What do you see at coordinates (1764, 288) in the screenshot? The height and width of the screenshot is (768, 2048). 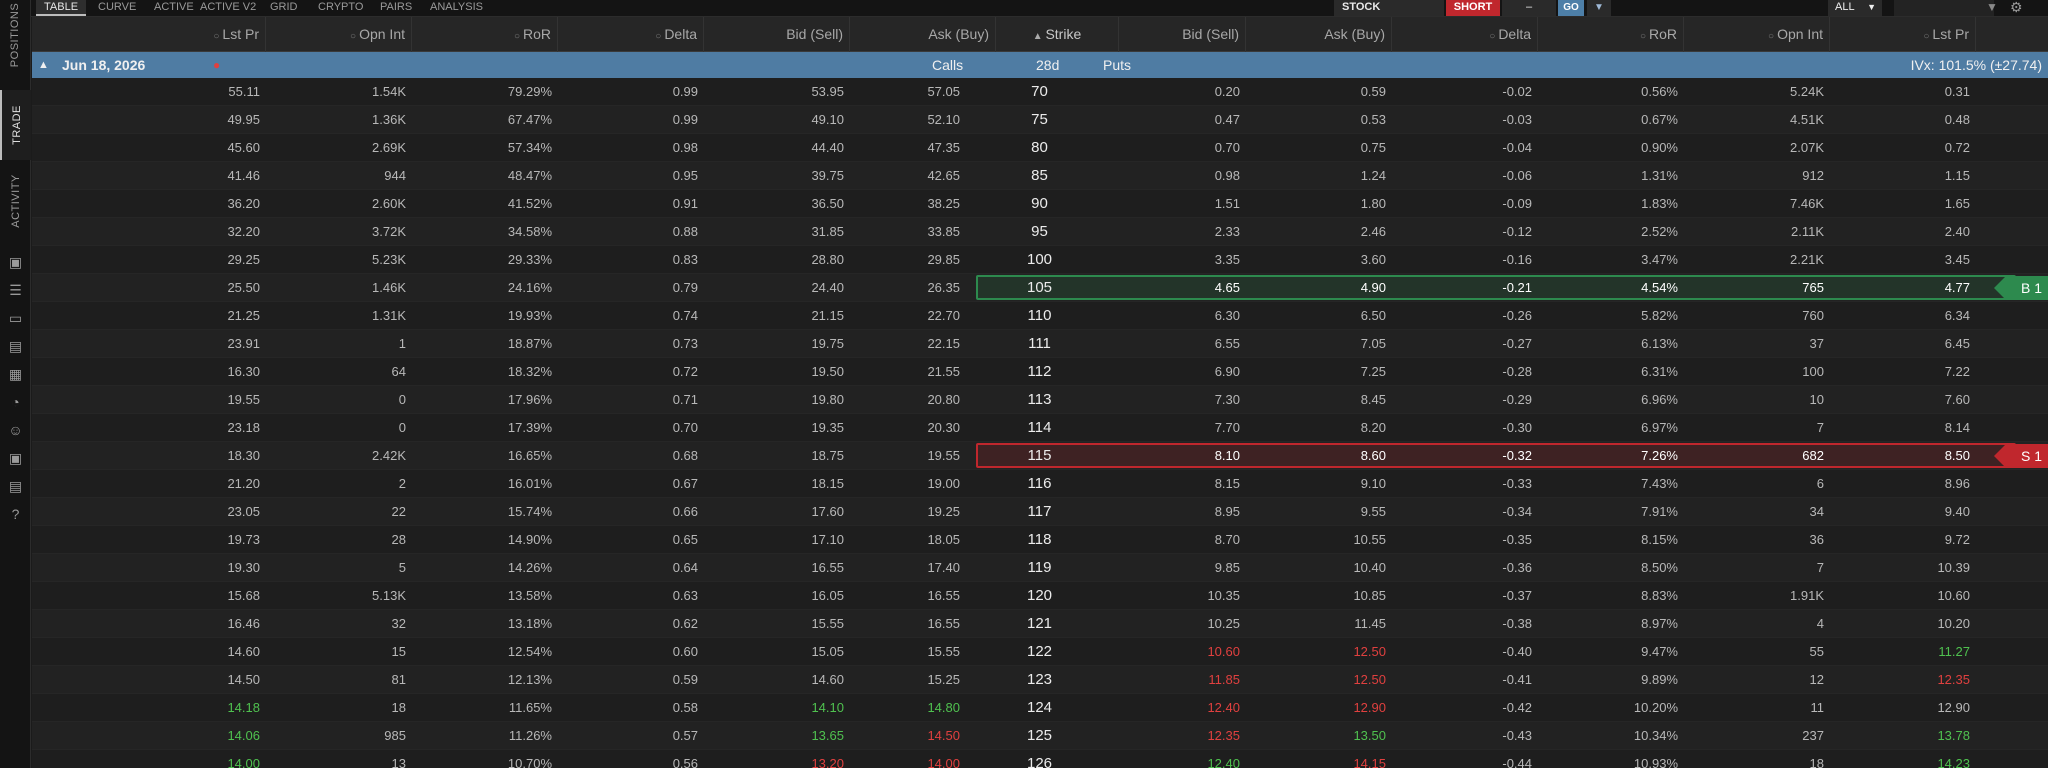 I see `puts-open-interest: 765` at bounding box center [1764, 288].